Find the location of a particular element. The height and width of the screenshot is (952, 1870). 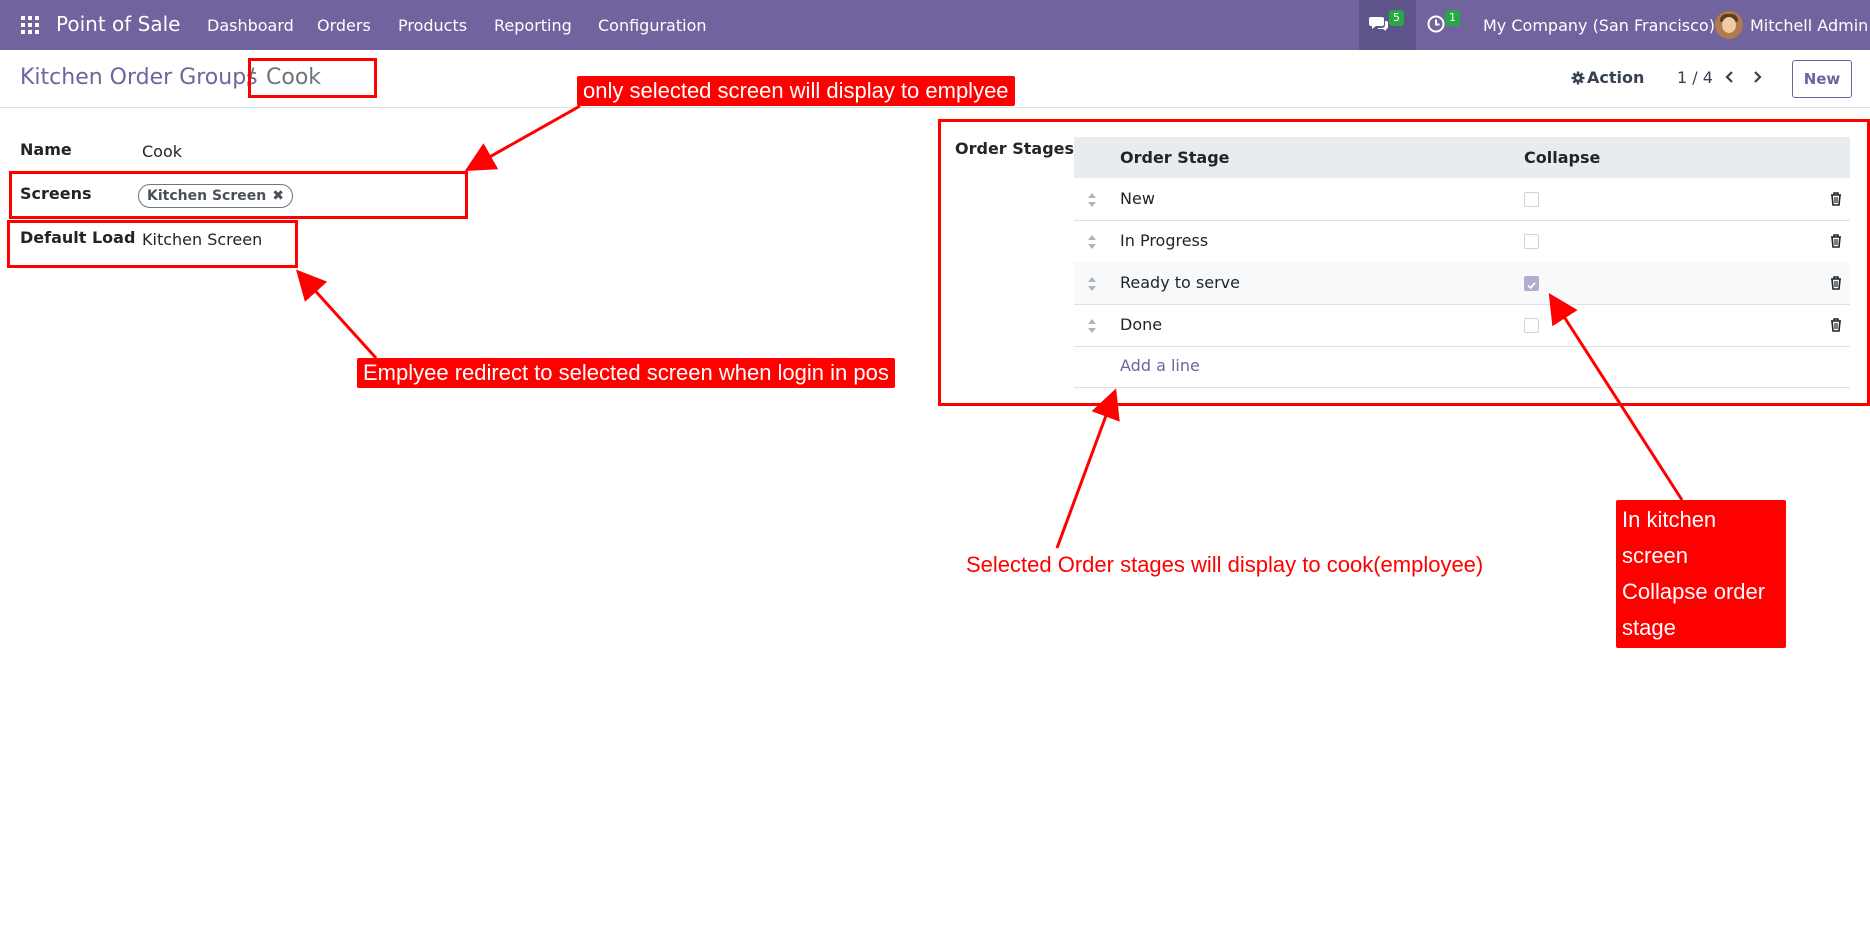

chat-icon is located at coordinates (1379, 24).